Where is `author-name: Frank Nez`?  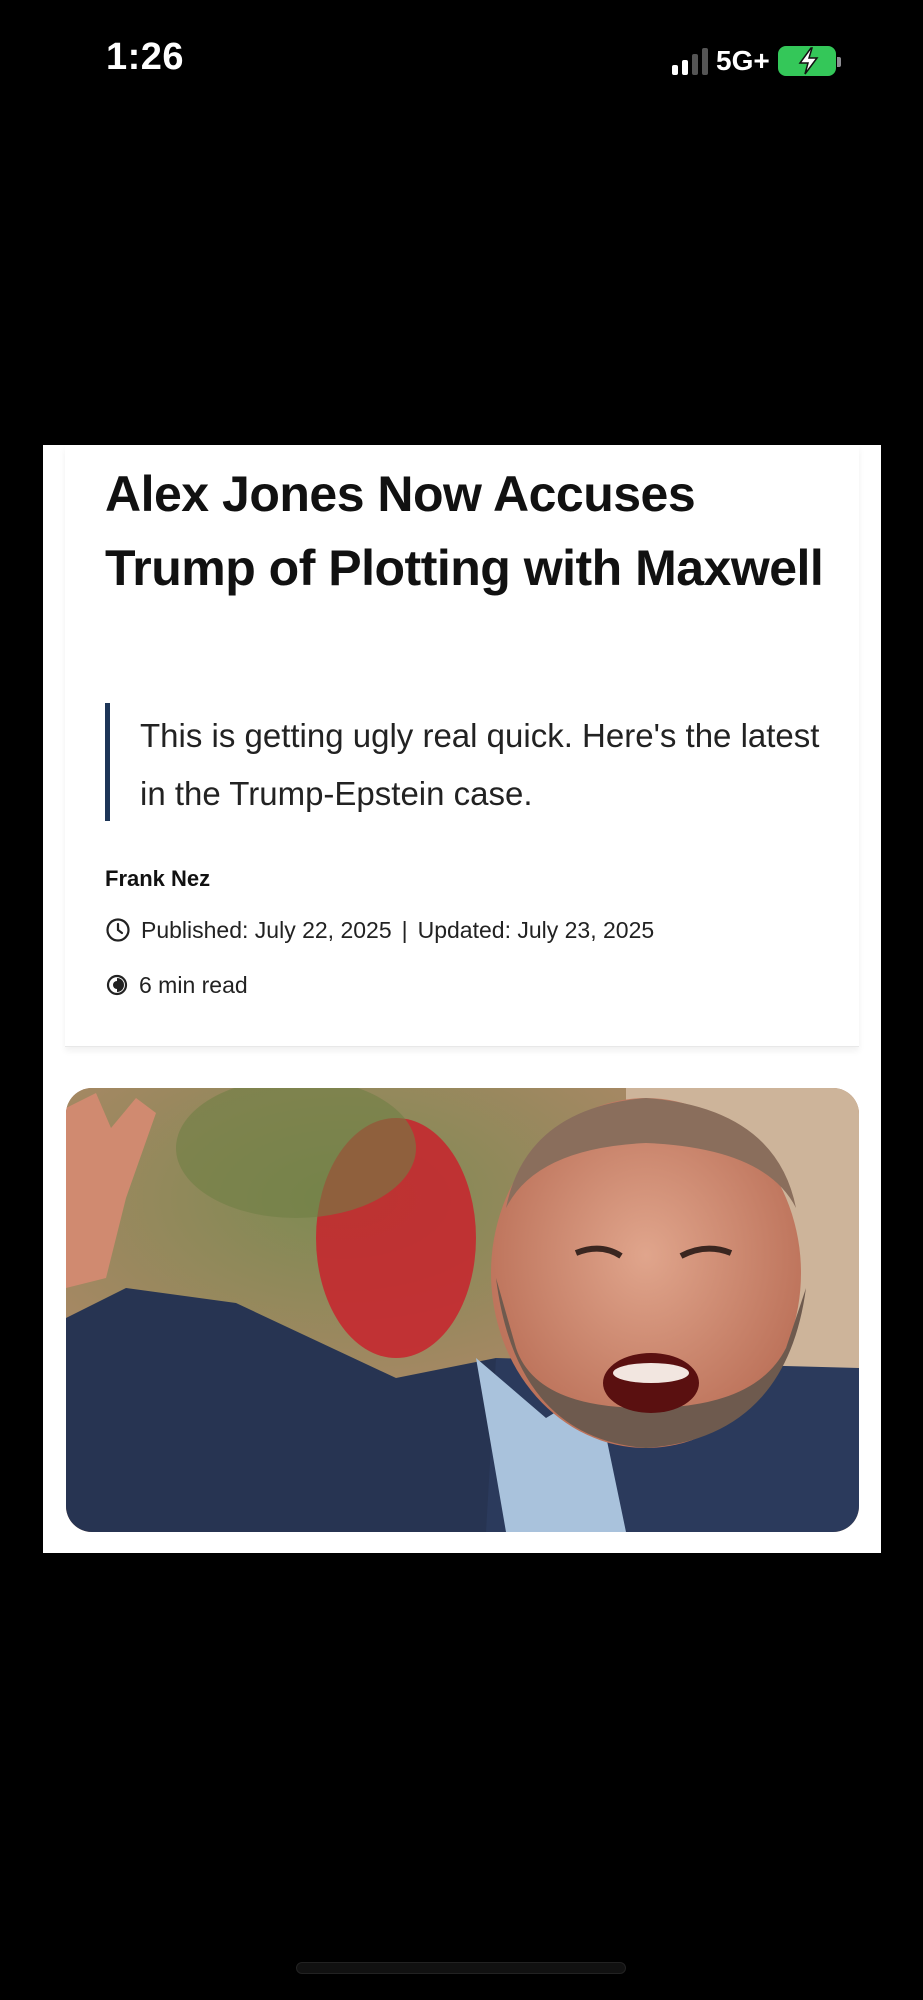 author-name: Frank Nez is located at coordinates (158, 878).